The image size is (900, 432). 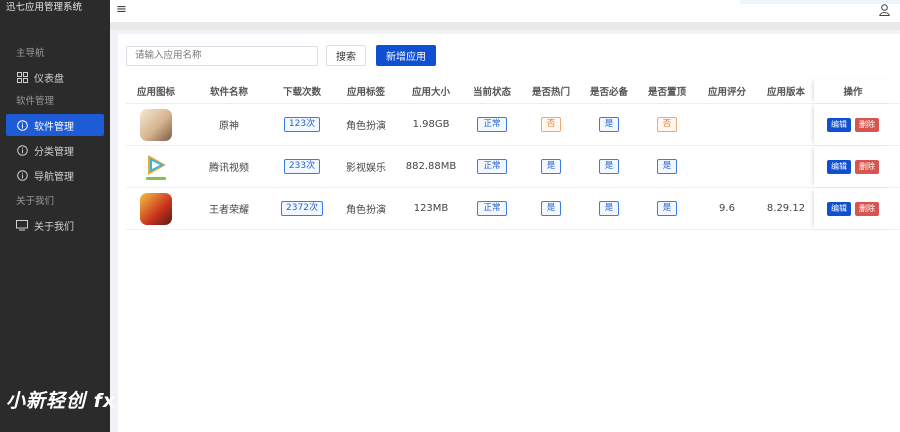 What do you see at coordinates (726, 92) in the screenshot?
I see `column-header: 应用评分` at bounding box center [726, 92].